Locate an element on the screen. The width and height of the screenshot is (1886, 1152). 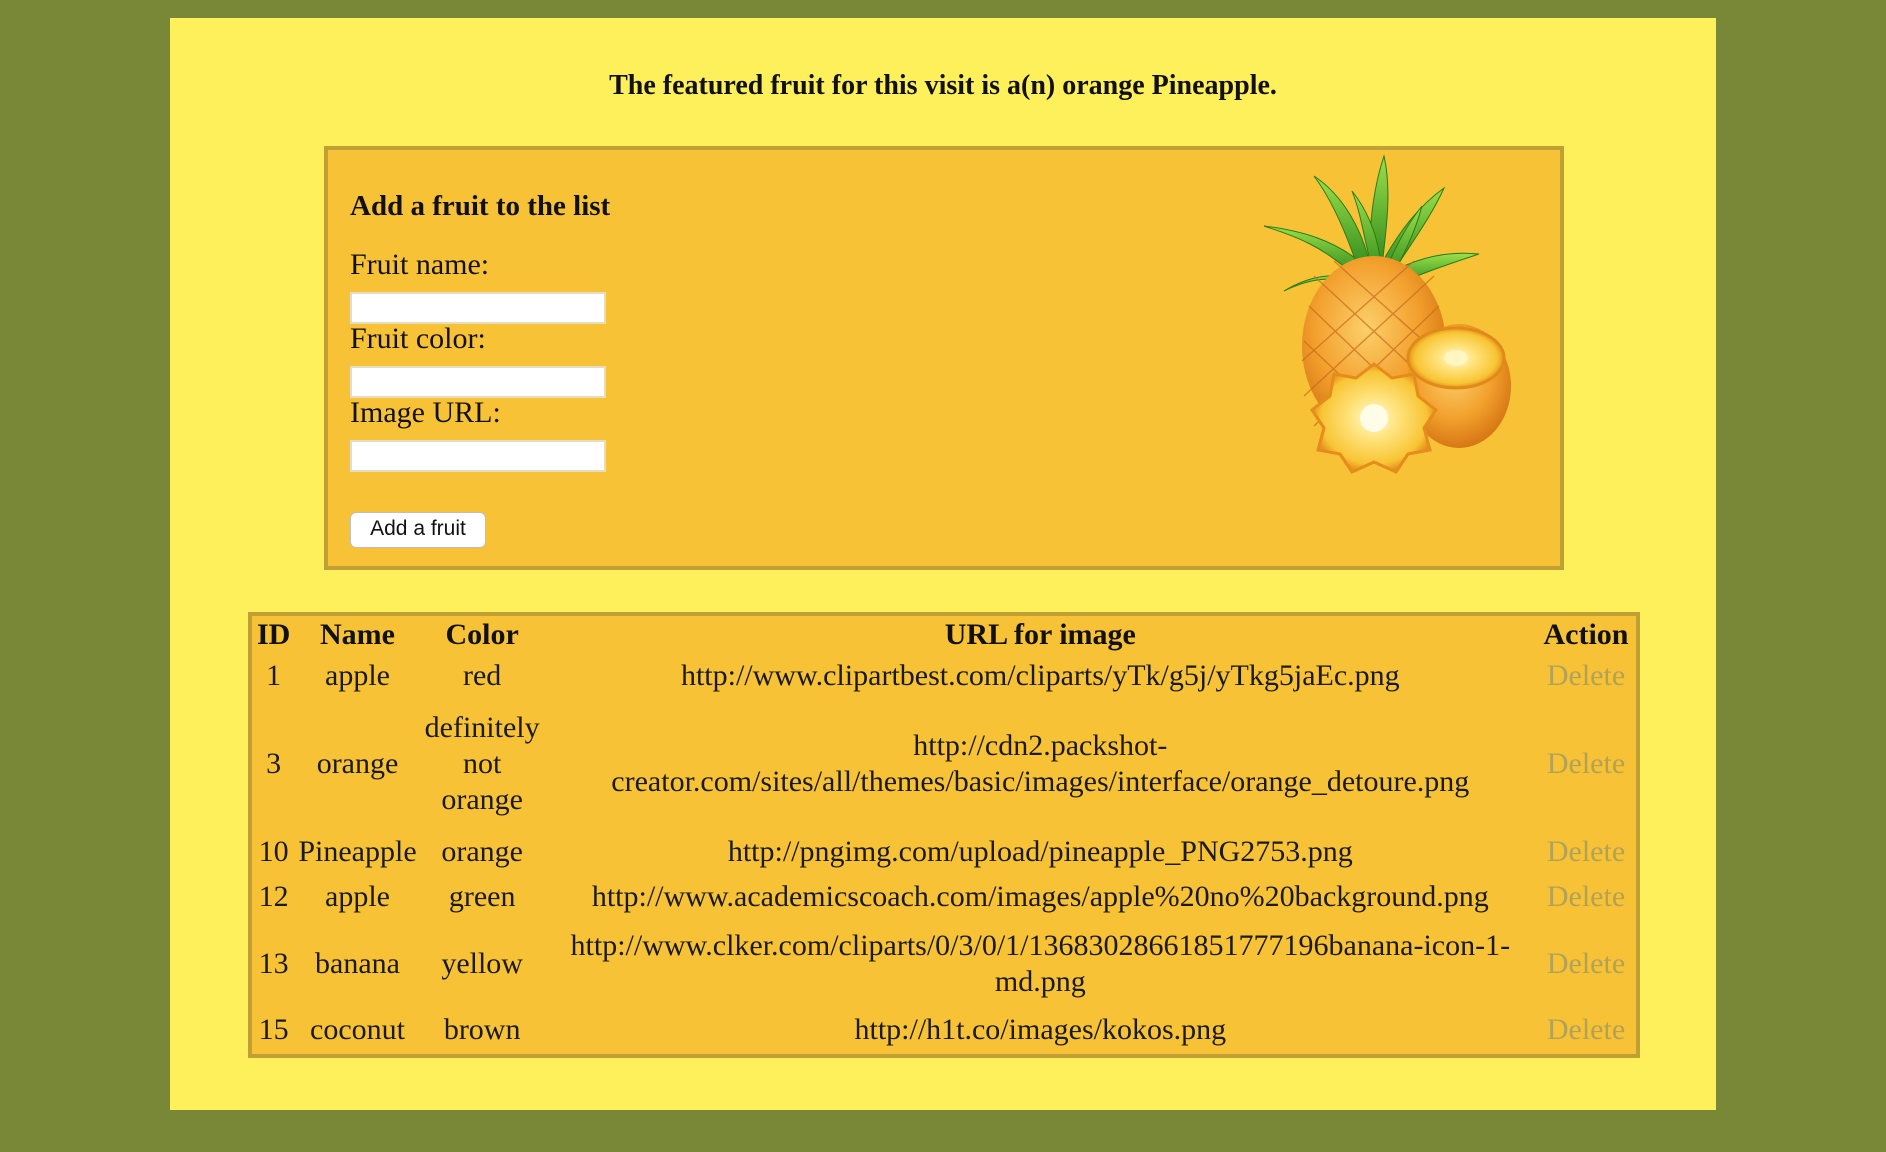
cell-name: Pineapple is located at coordinates (357, 851).